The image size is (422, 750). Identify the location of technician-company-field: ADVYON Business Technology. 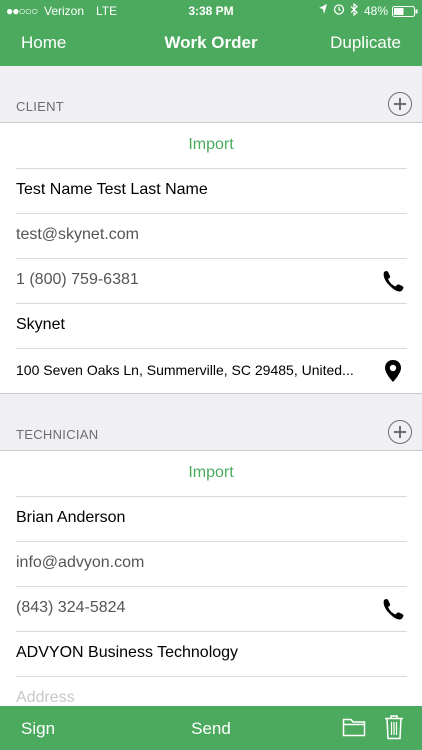
(127, 653).